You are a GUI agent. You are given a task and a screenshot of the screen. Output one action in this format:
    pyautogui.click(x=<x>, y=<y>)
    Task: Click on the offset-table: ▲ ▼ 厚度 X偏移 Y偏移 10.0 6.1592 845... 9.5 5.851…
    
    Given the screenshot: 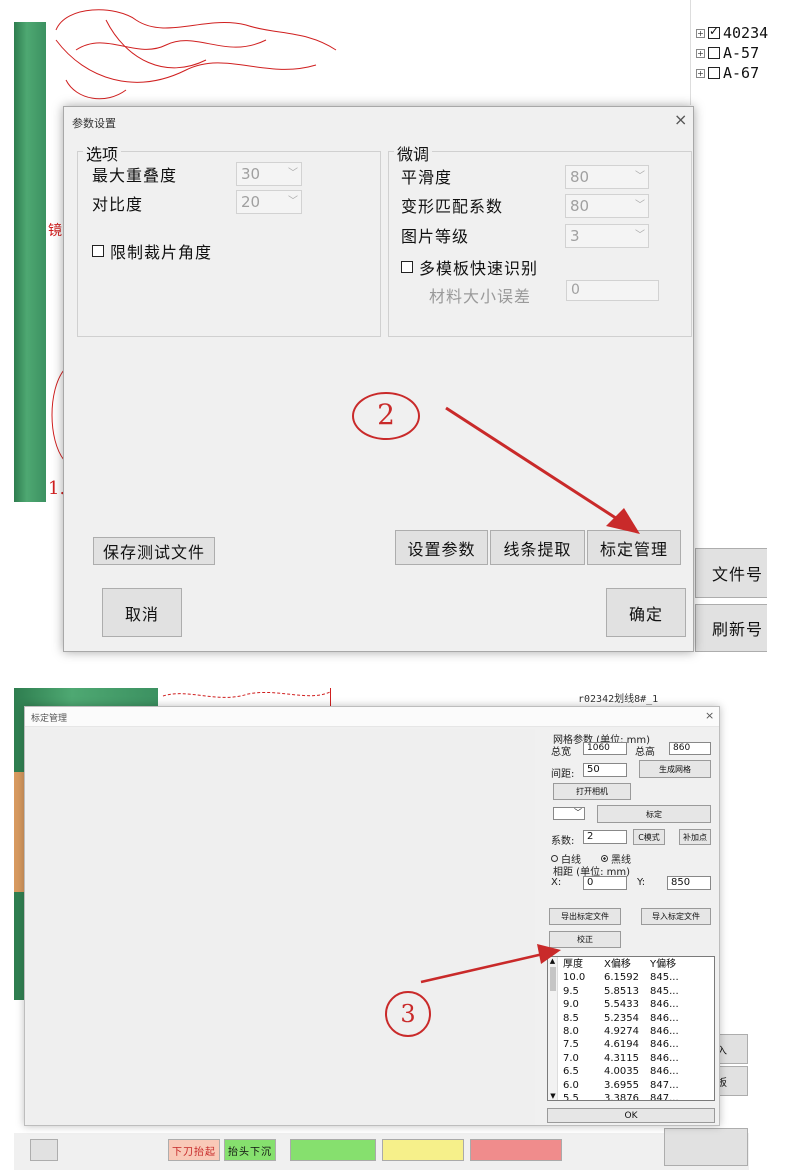 What is the action you would take?
    pyautogui.click(x=631, y=1028)
    